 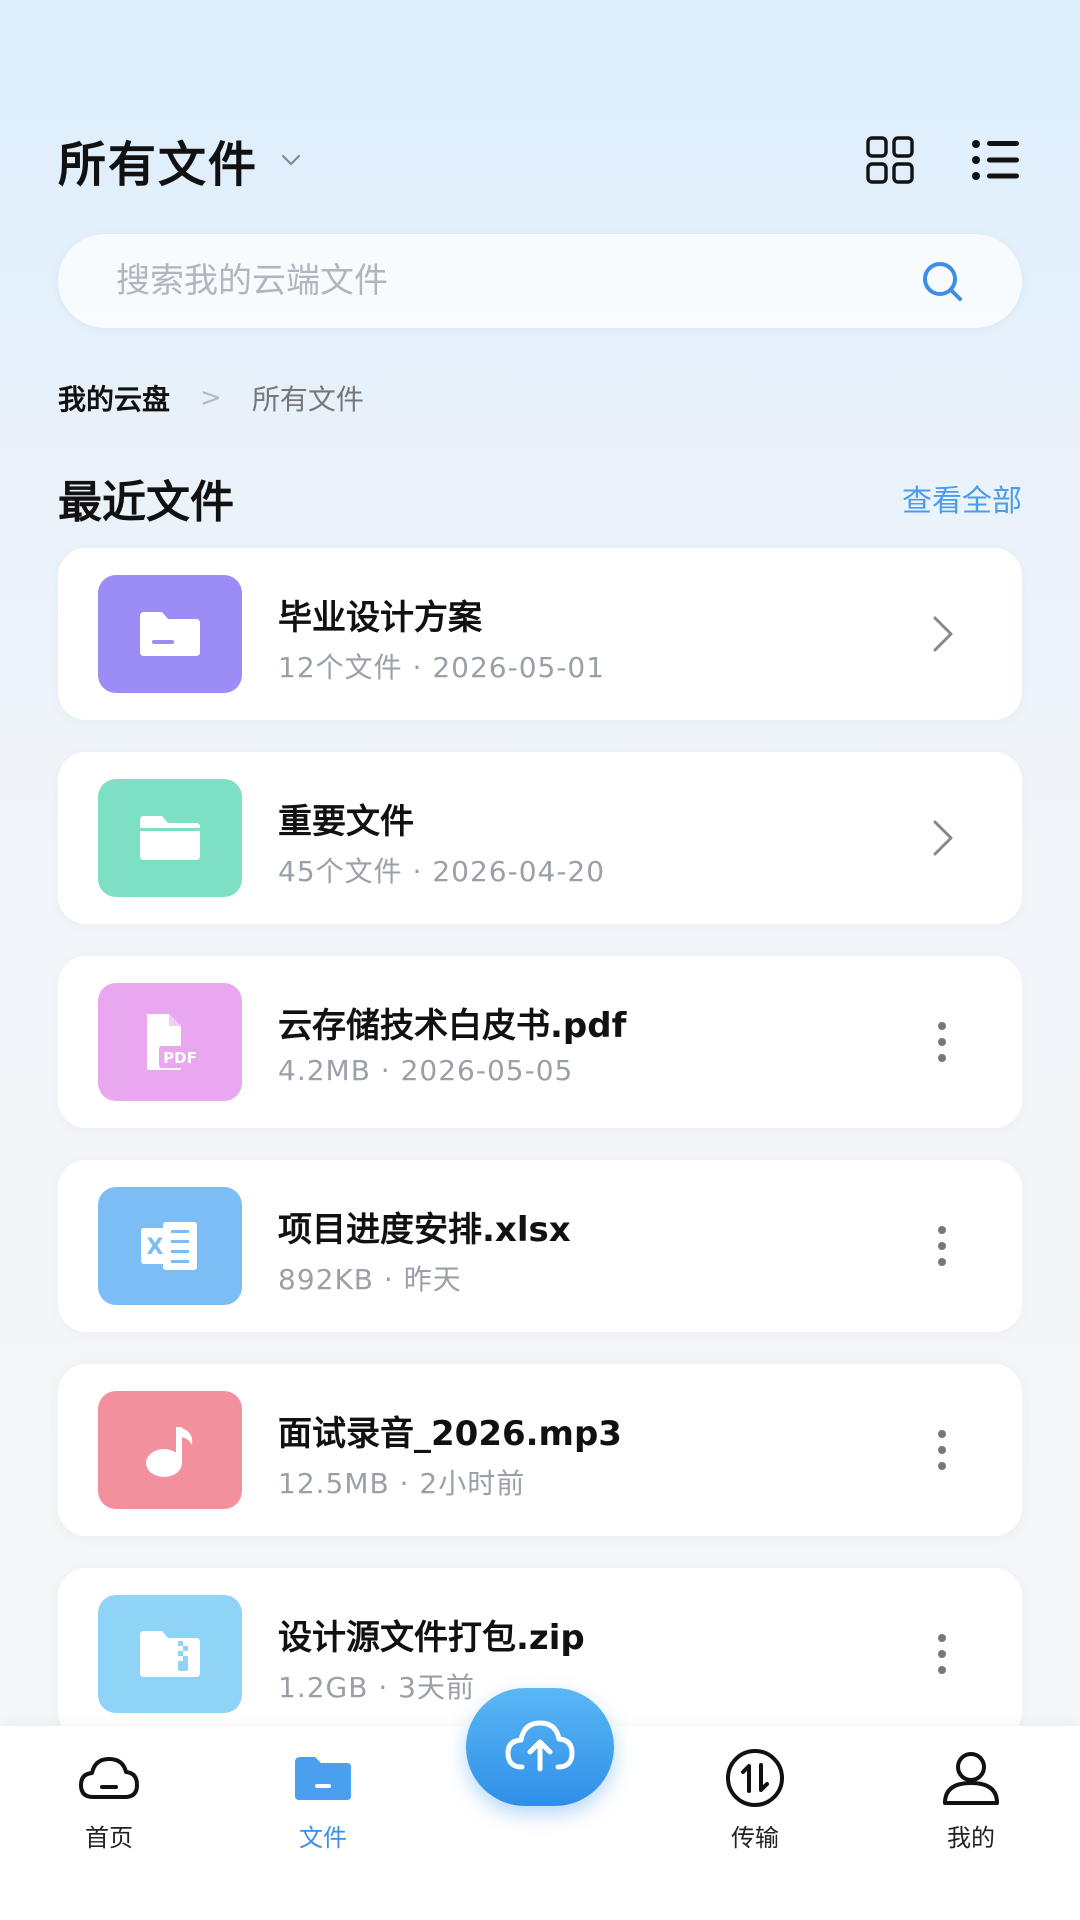 I want to click on tab-label: 传输, so click(x=755, y=1838).